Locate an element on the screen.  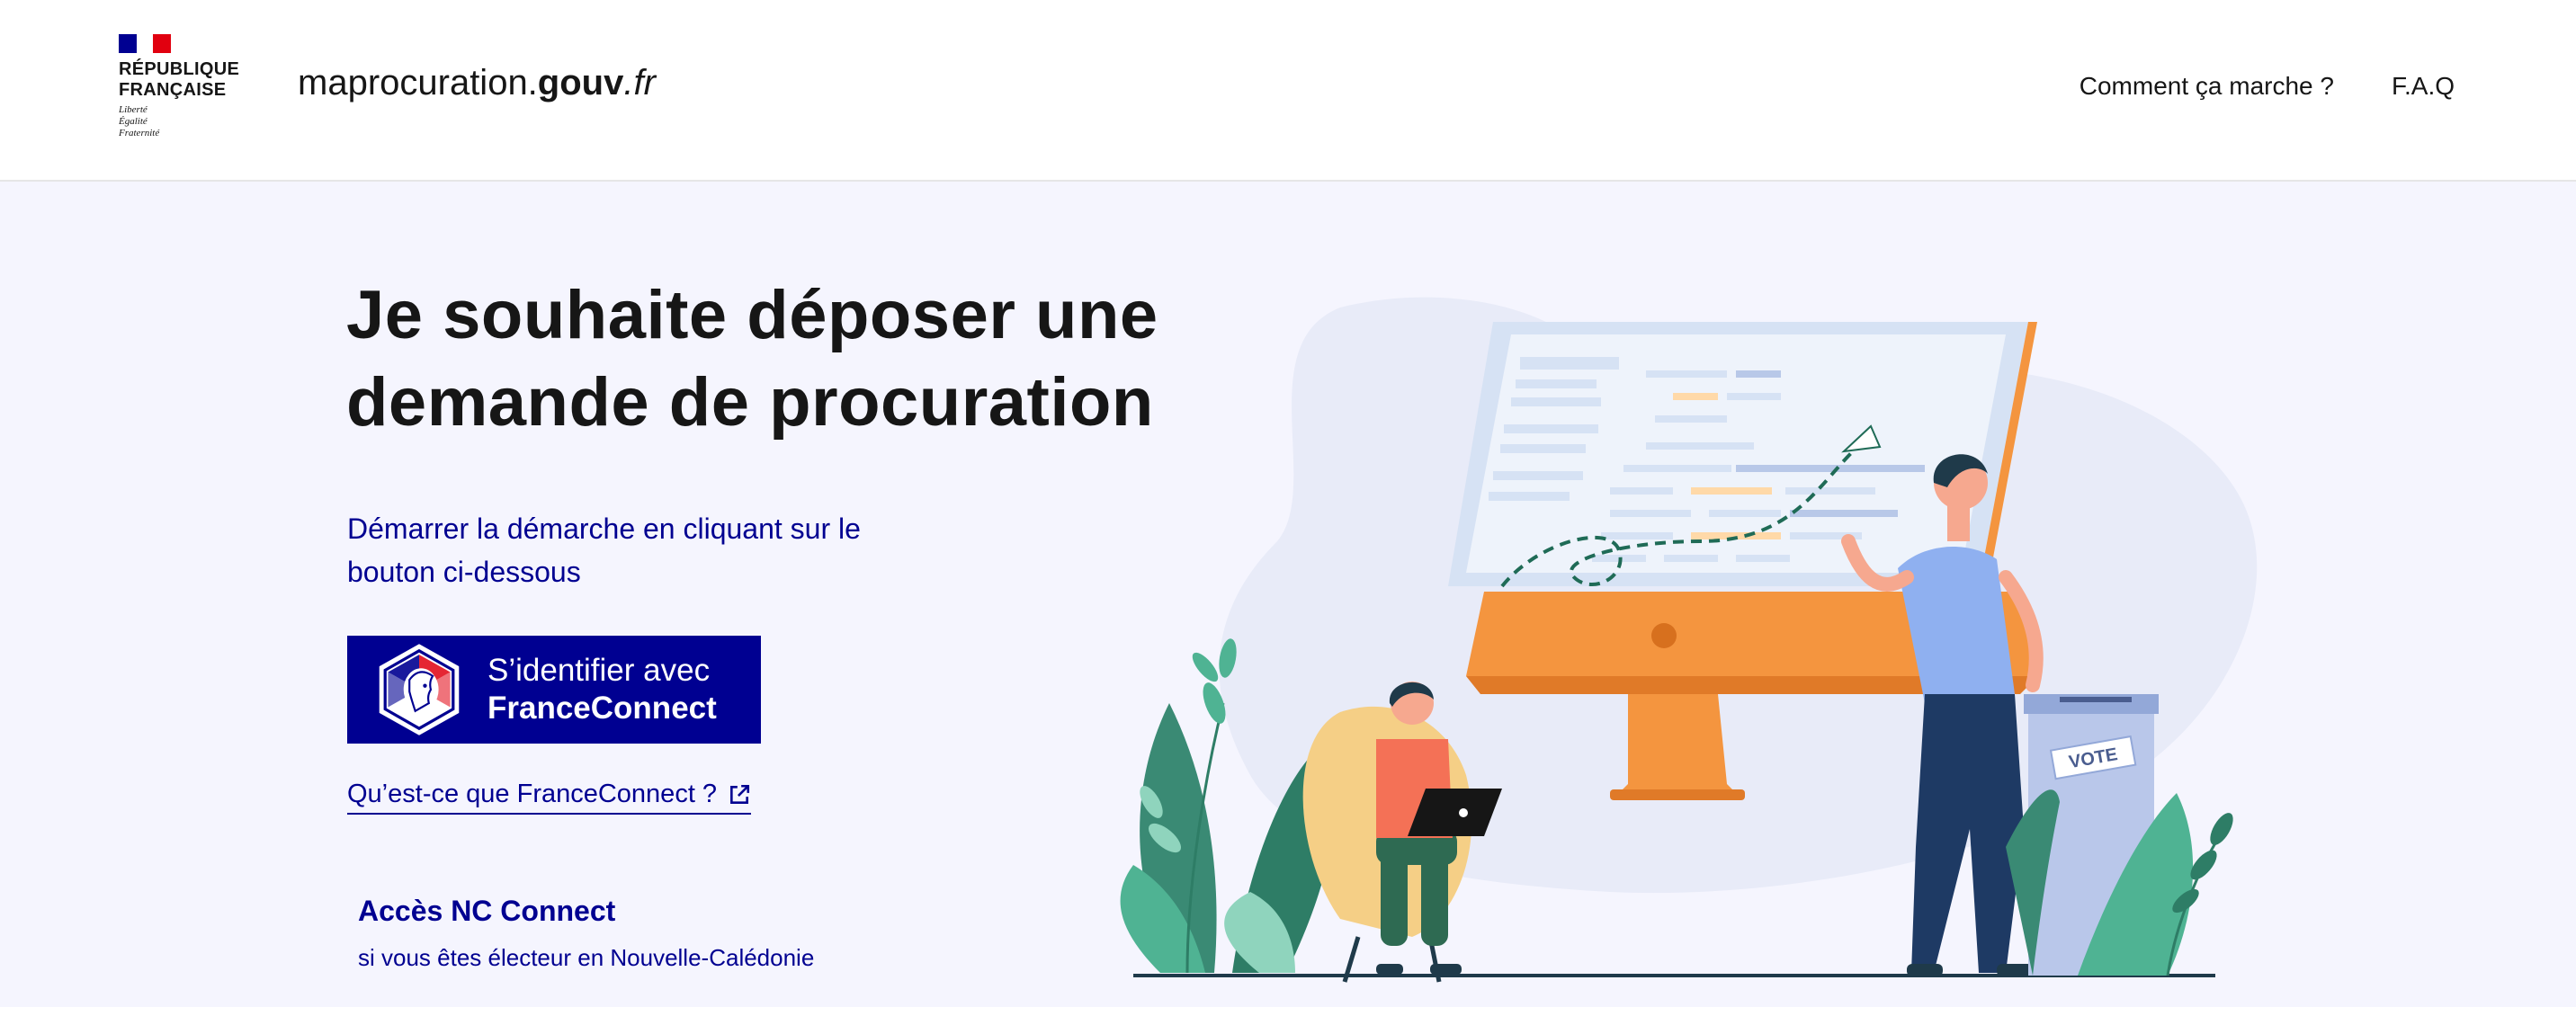
logo-text: RÉPUBLIQUE FRANÇAISE is located at coordinates (179, 79).